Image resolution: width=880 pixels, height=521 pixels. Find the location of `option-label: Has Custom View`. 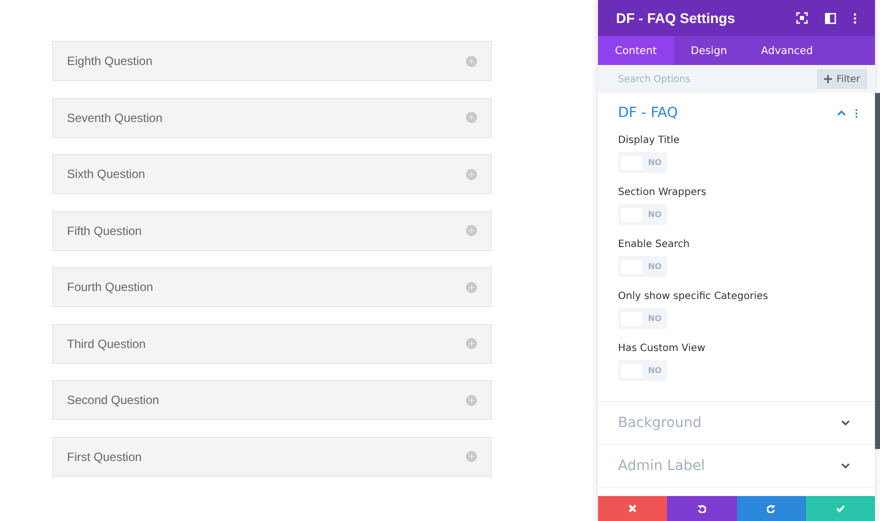

option-label: Has Custom View is located at coordinates (662, 348).